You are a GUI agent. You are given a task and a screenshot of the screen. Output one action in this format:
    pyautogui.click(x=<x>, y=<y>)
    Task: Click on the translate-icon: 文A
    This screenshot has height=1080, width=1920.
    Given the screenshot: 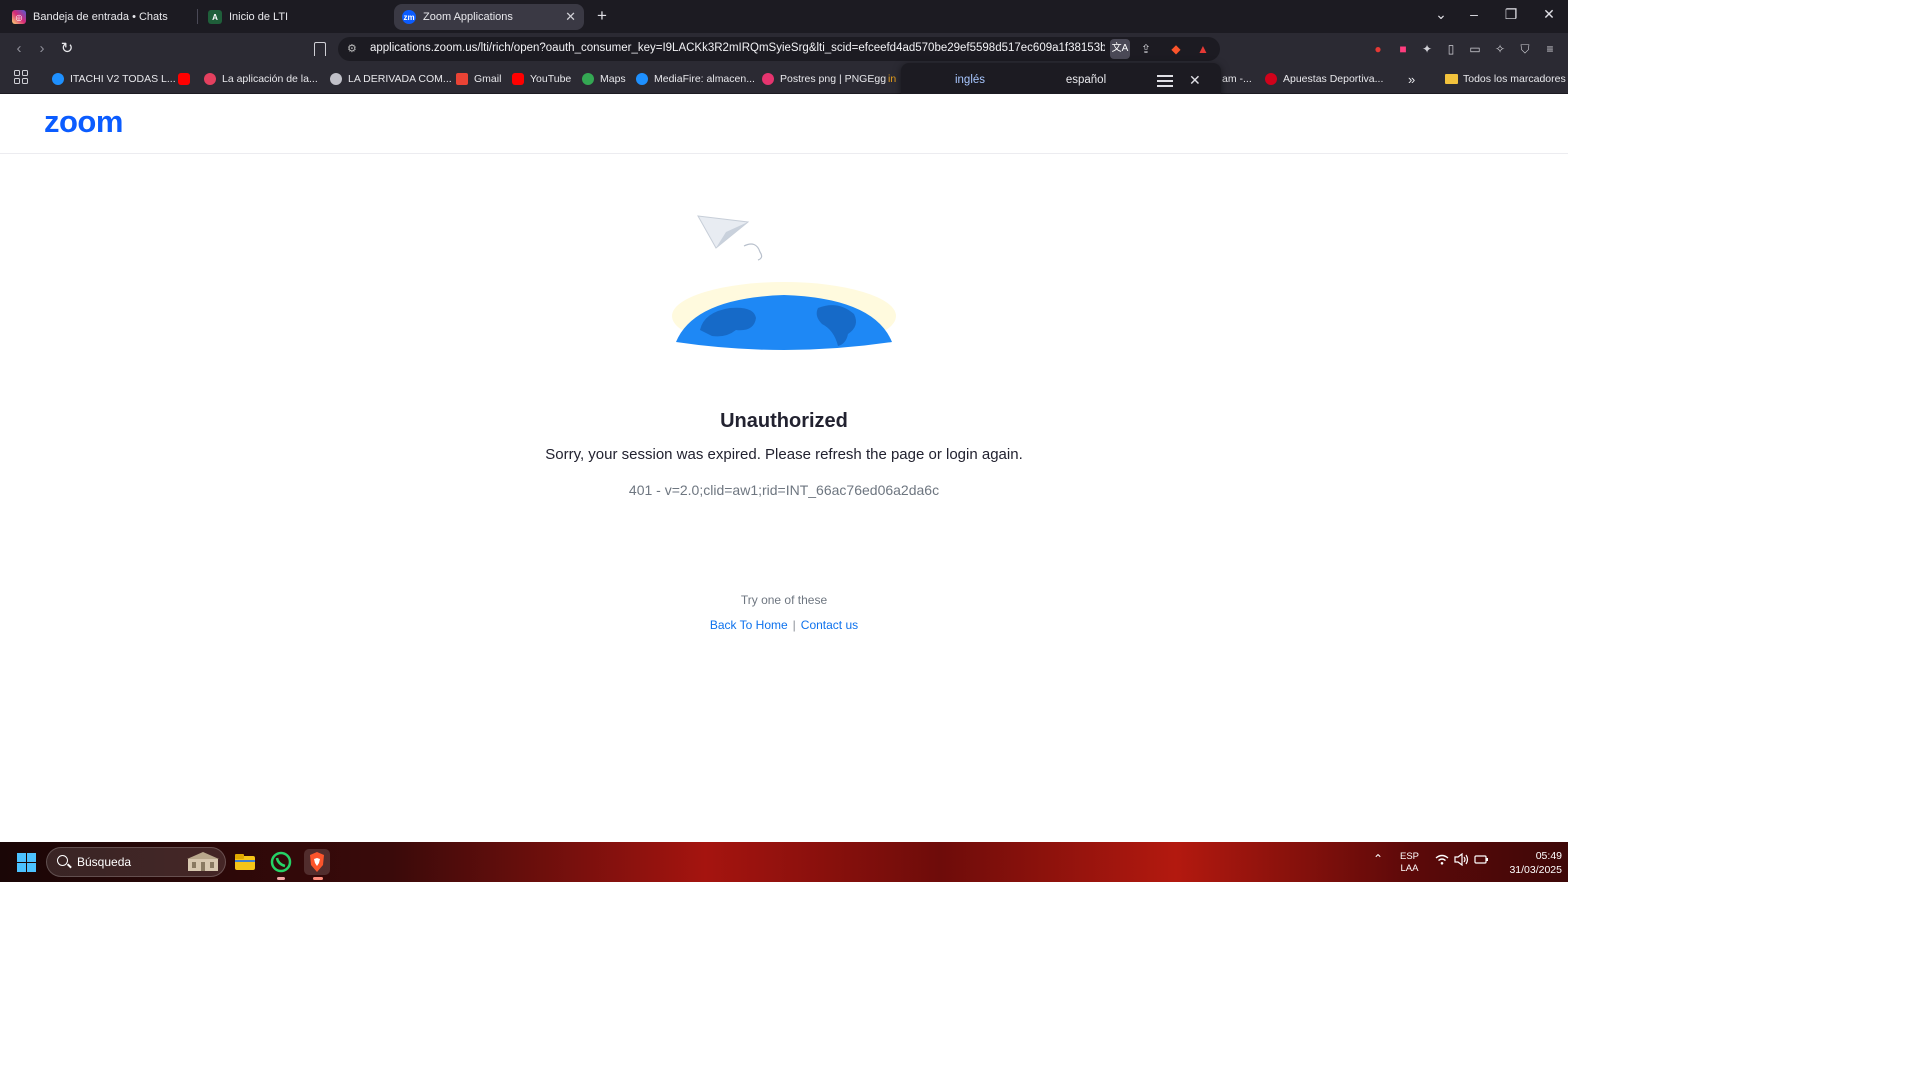 What is the action you would take?
    pyautogui.click(x=1120, y=49)
    